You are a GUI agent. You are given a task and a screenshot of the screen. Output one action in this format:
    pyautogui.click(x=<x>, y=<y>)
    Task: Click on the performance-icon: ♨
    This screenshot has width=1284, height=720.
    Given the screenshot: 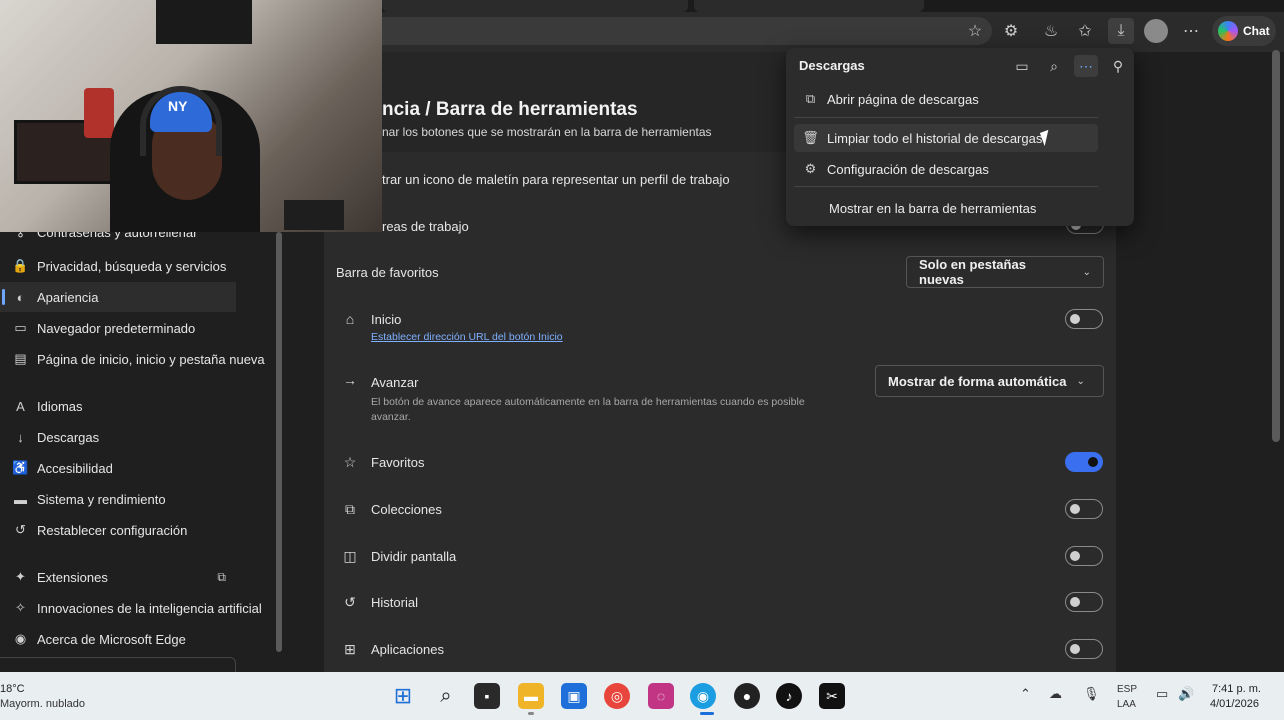 What is the action you would take?
    pyautogui.click(x=1051, y=31)
    